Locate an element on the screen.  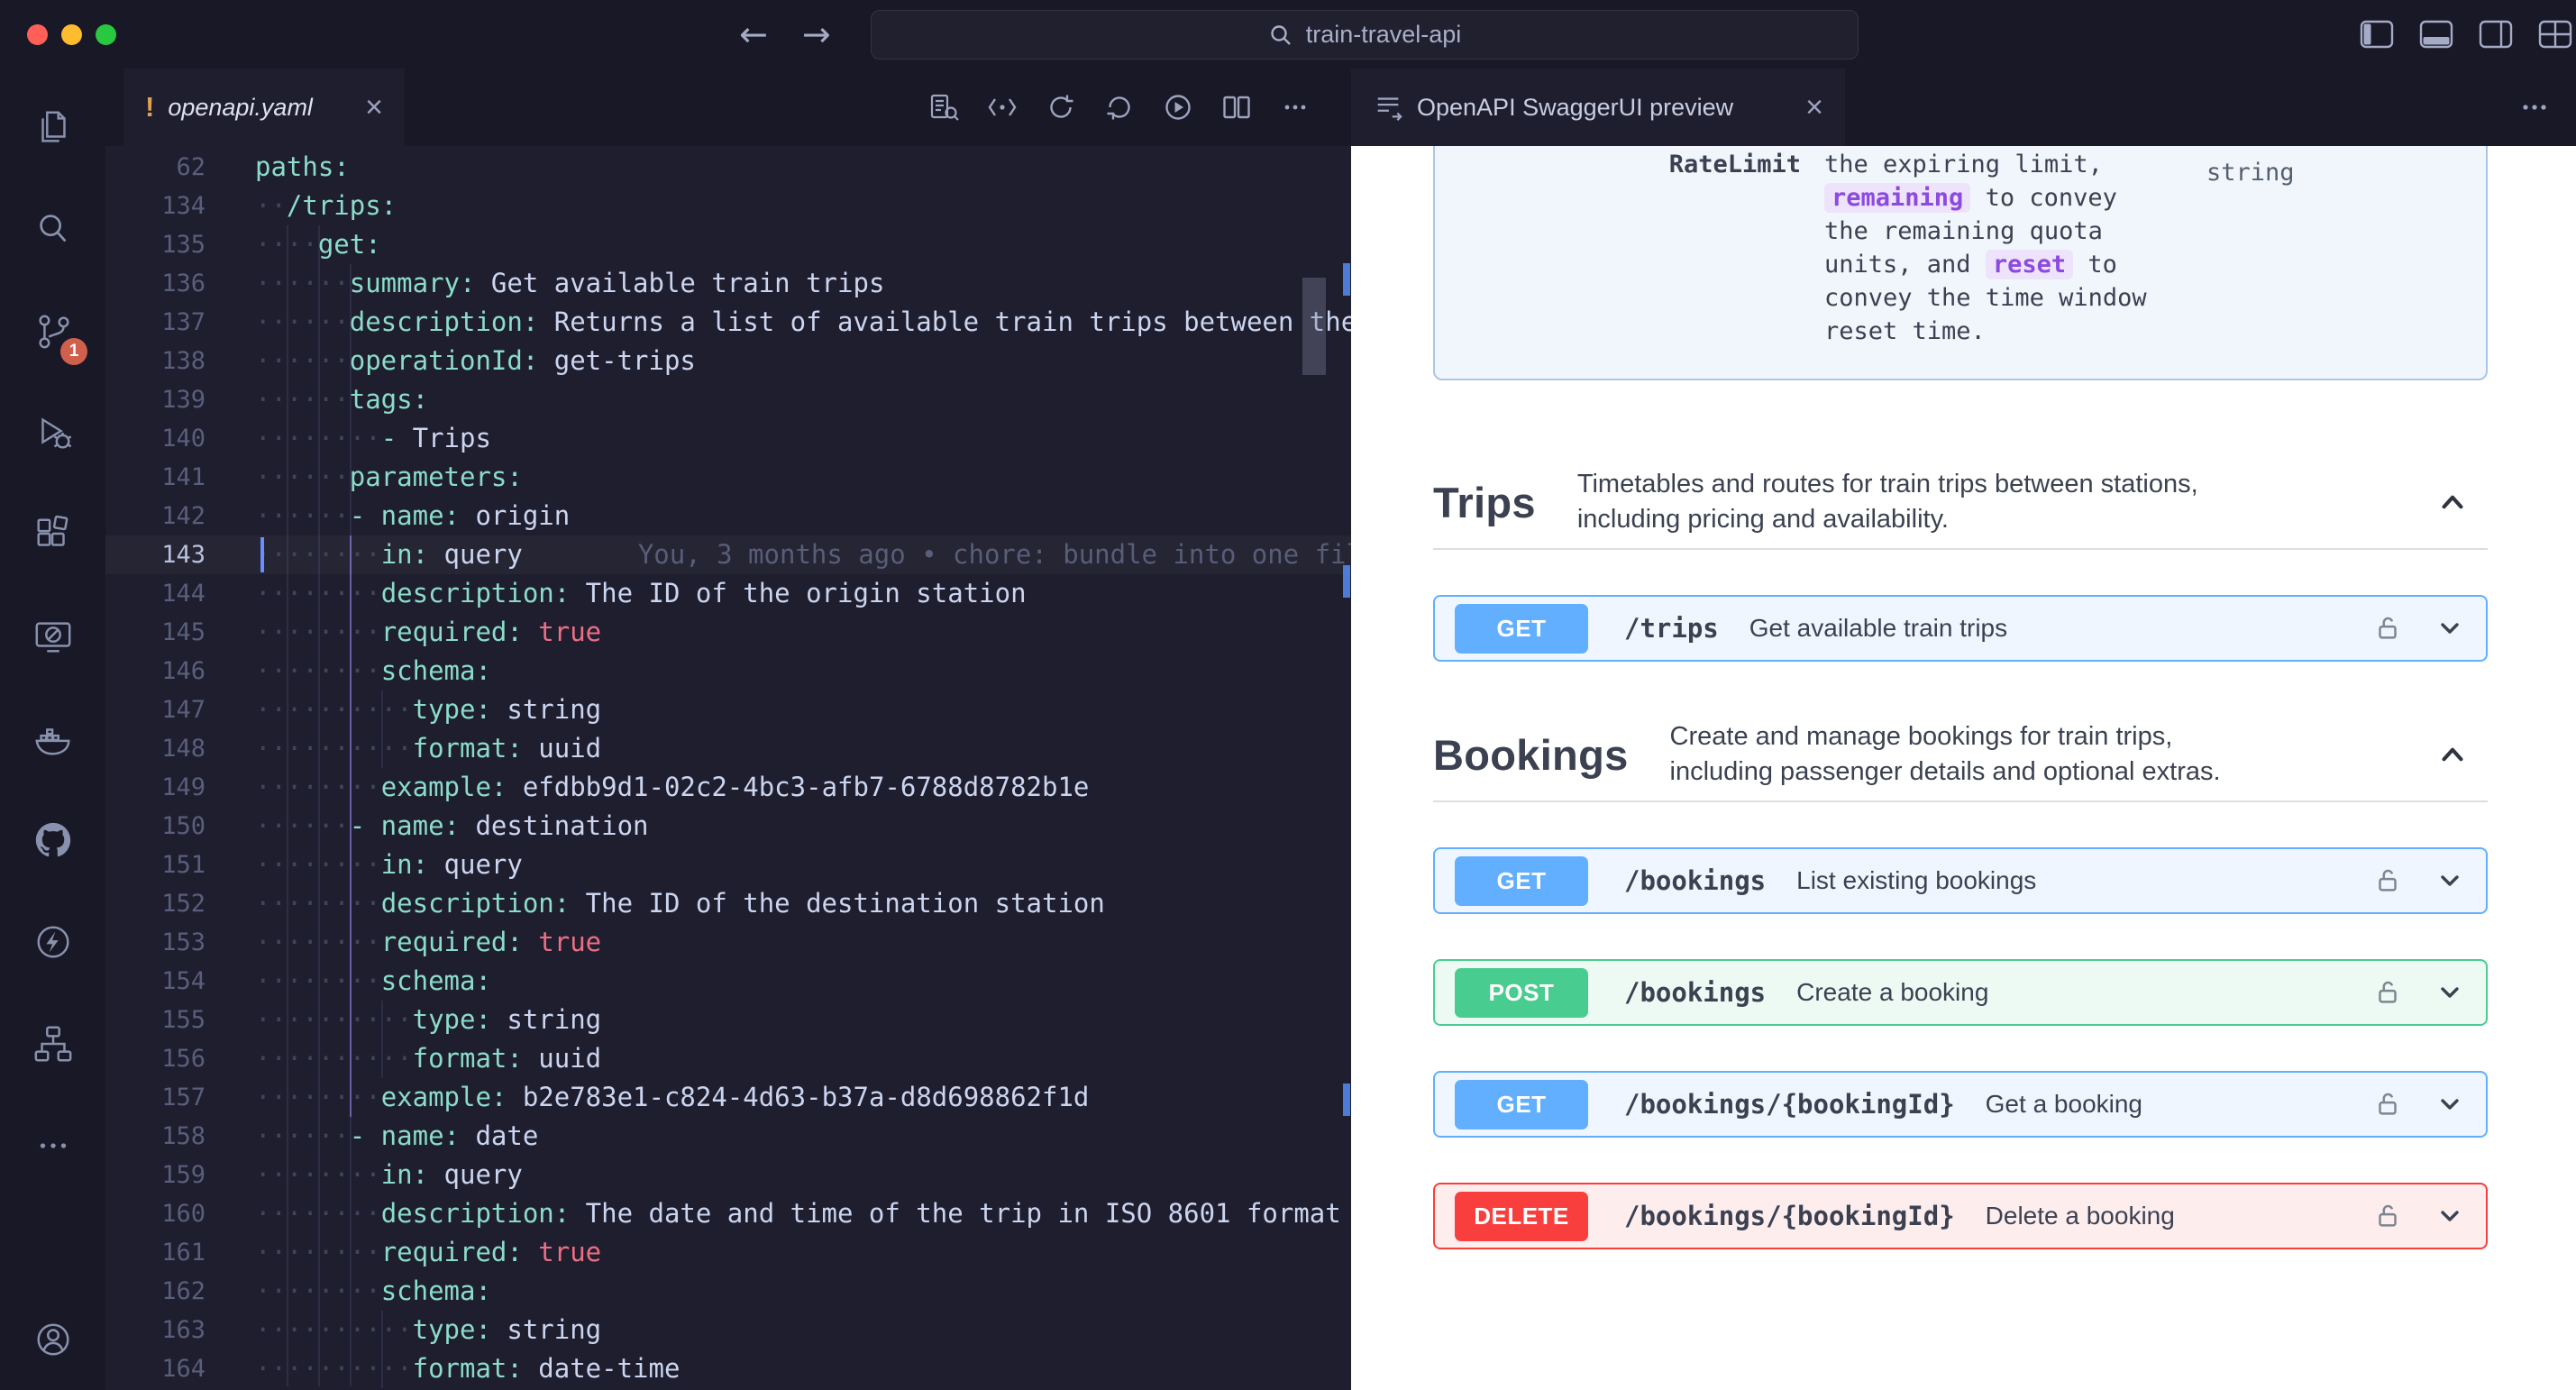
toggle-secondary-sidebar-icon is located at coordinates (2496, 34).